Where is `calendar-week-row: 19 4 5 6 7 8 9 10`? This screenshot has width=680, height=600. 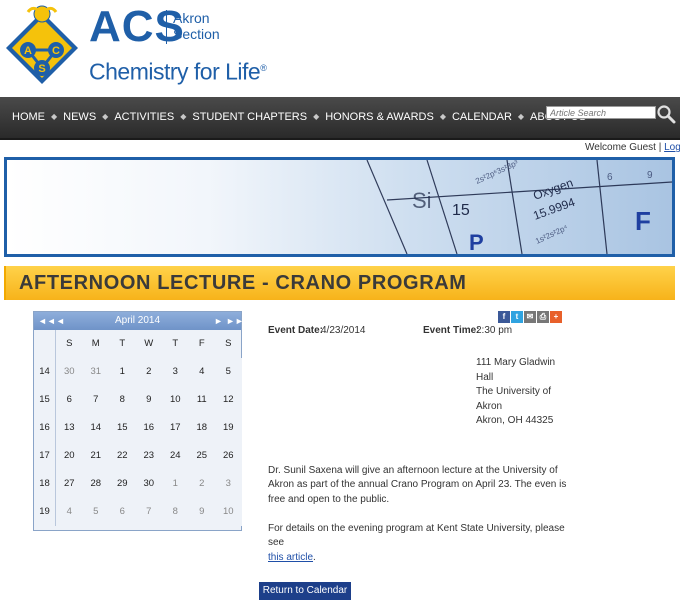
calendar-week-row: 19 4 5 6 7 8 9 10 is located at coordinates (138, 512).